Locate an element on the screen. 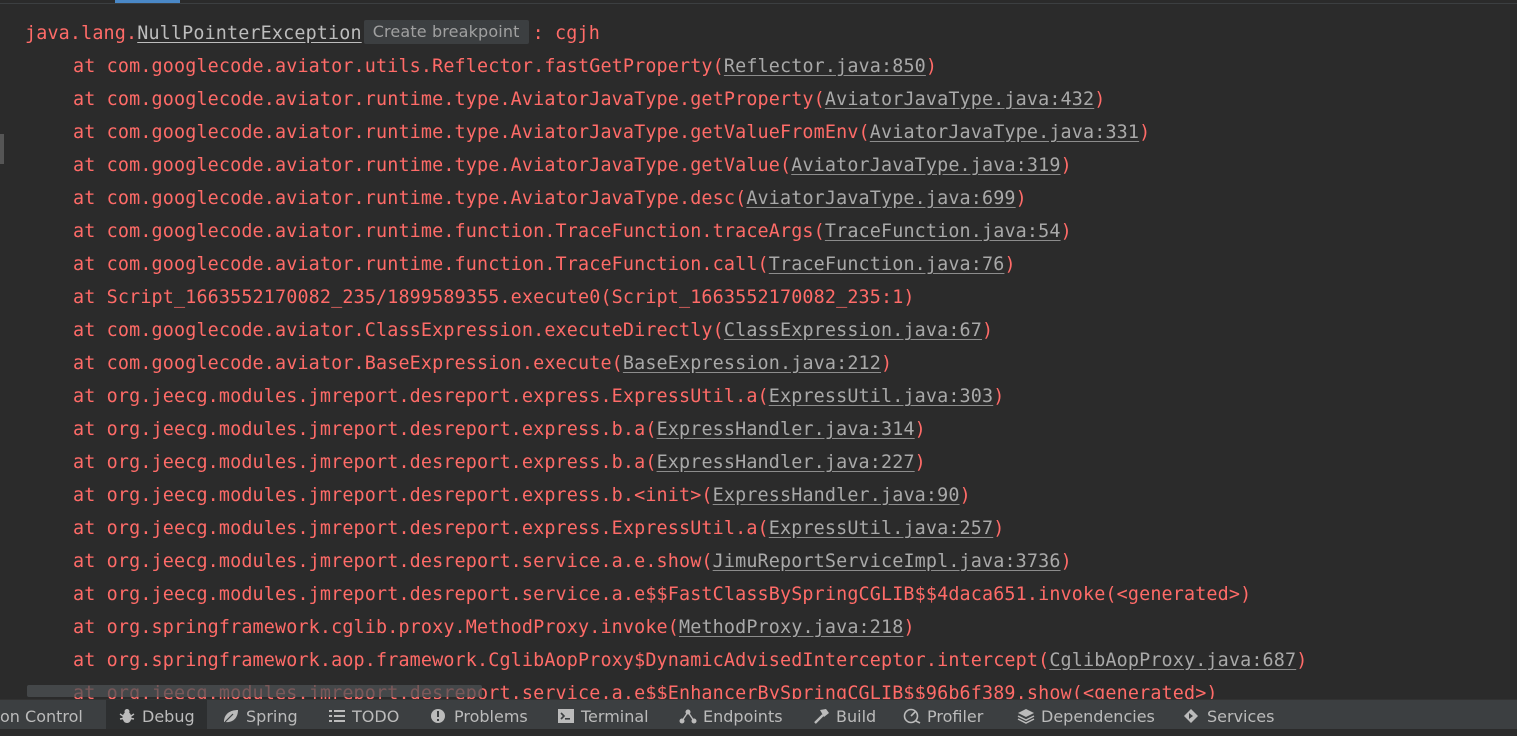 Image resolution: width=1517 pixels, height=736 pixels. tab-terminal: Terminal is located at coordinates (603, 714).